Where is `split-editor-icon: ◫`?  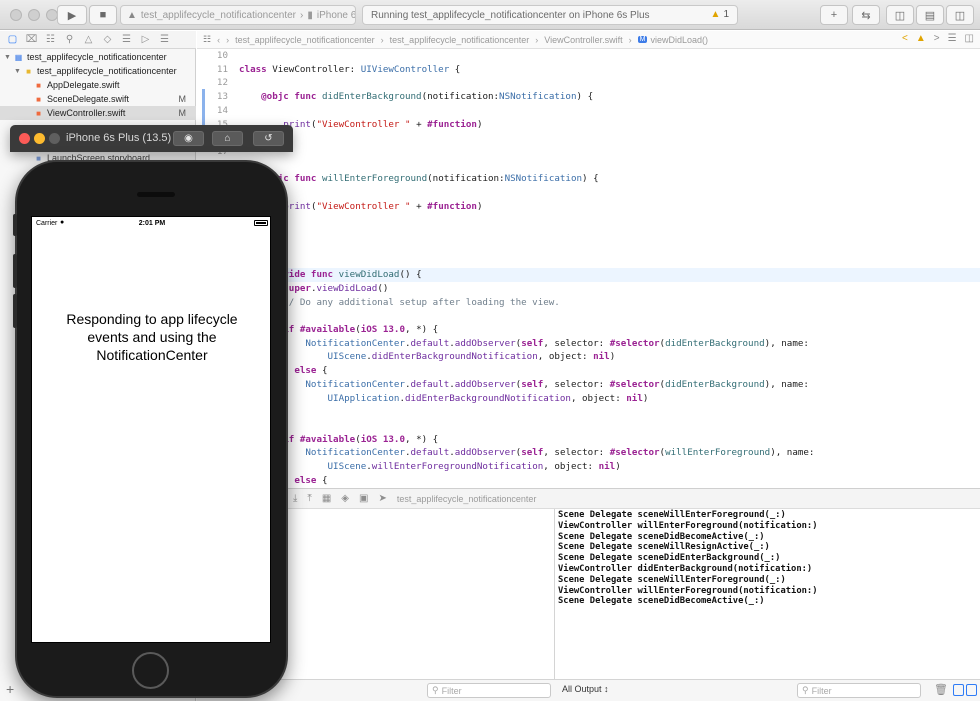
split-editor-icon: ◫ is located at coordinates (969, 38).